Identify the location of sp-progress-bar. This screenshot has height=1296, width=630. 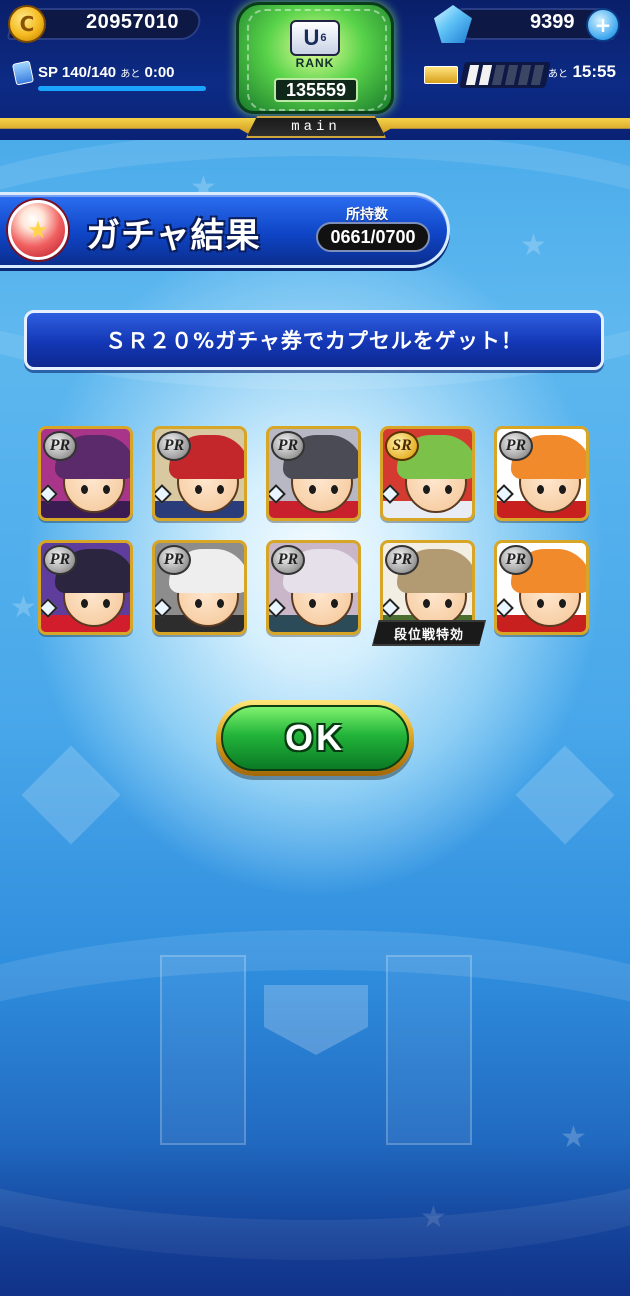
(122, 88).